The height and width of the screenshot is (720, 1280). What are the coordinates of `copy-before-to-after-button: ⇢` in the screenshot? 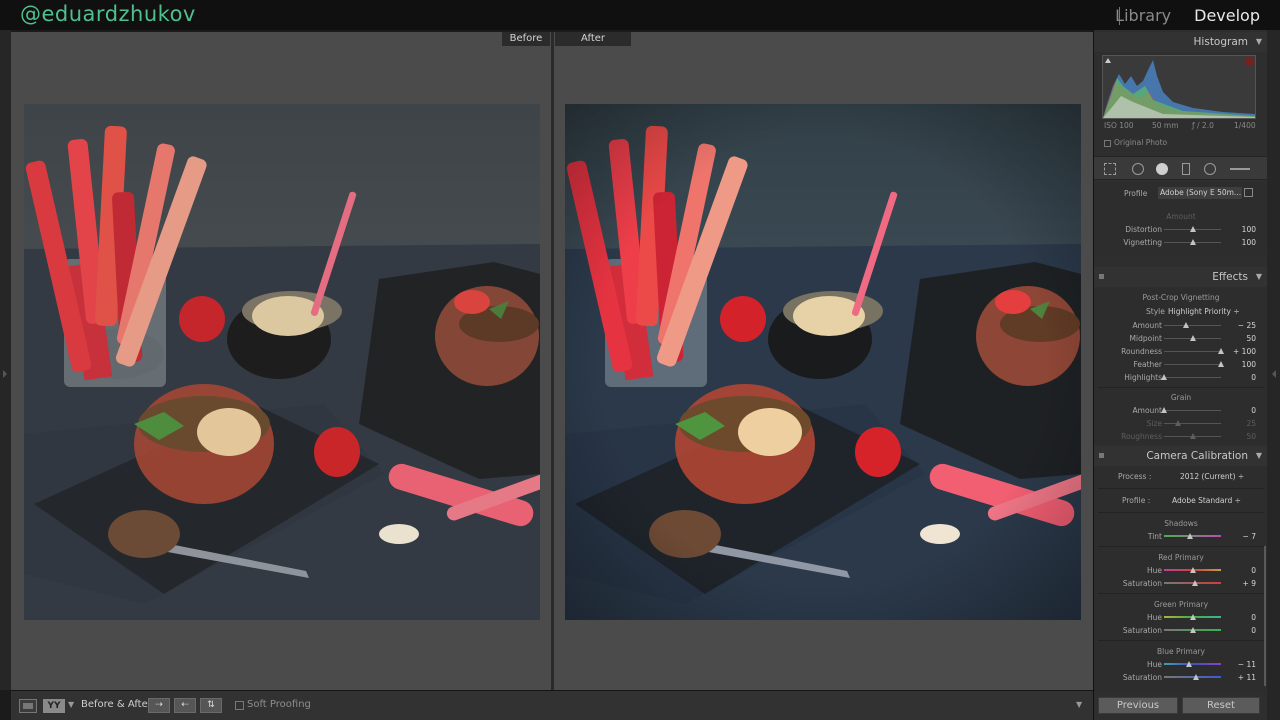 It's located at (159, 705).